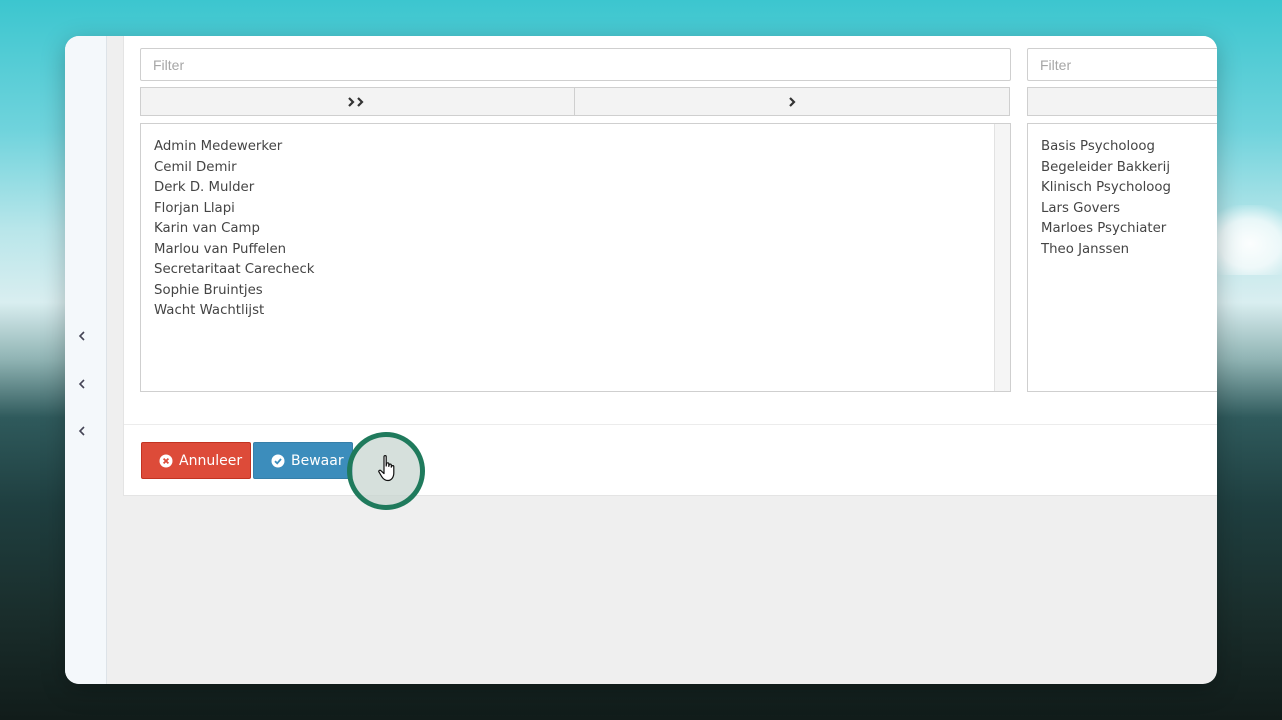 The width and height of the screenshot is (1282, 720). What do you see at coordinates (386, 468) in the screenshot?
I see `hand-pointer-icon` at bounding box center [386, 468].